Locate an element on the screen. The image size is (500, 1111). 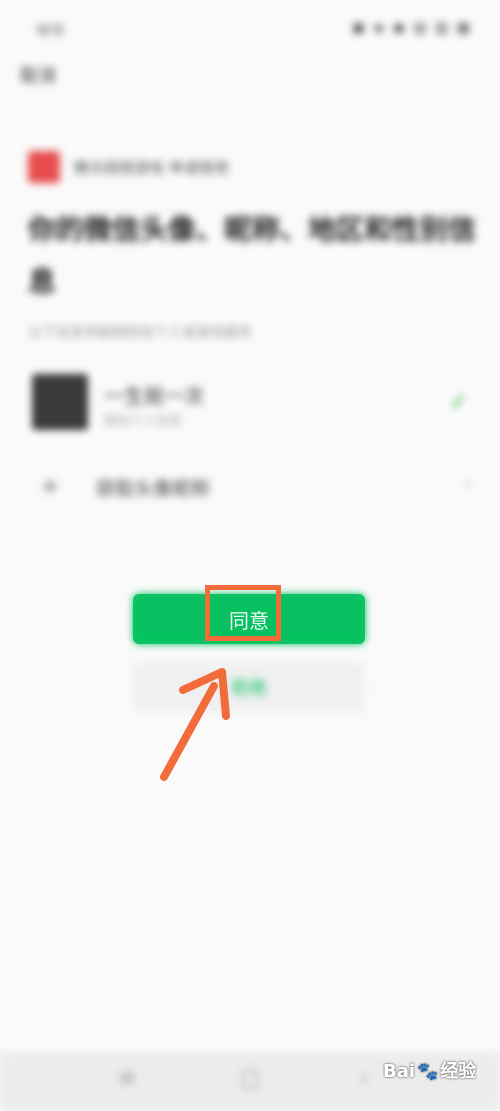
paw-icon: 🐾 is located at coordinates (428, 1072).